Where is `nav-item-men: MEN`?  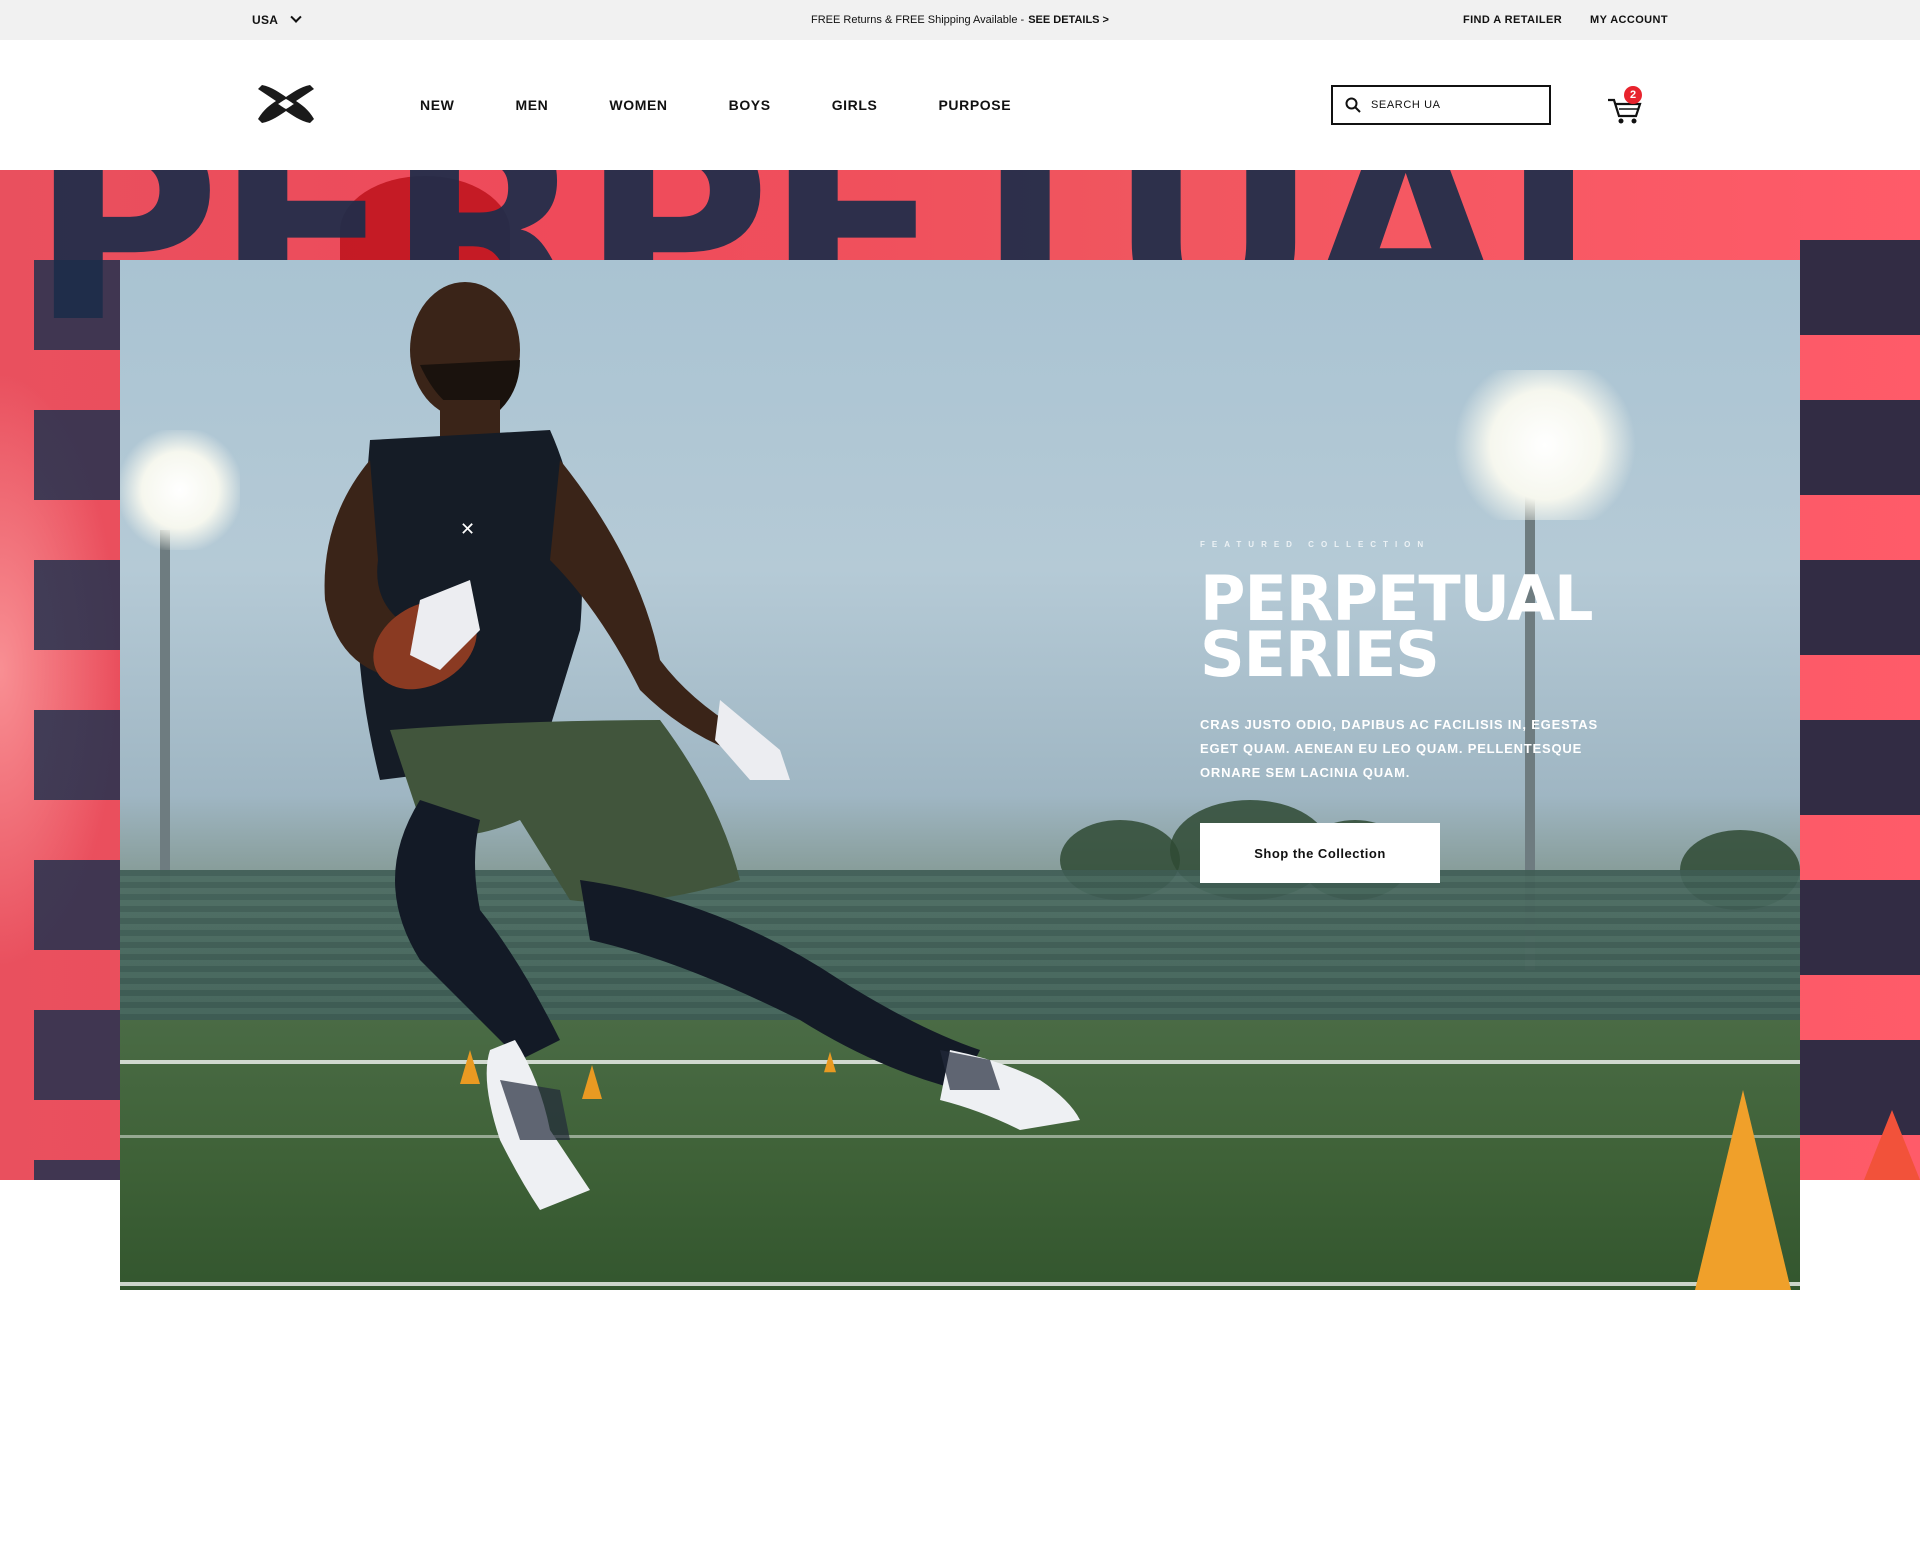 nav-item-men: MEN is located at coordinates (531, 105).